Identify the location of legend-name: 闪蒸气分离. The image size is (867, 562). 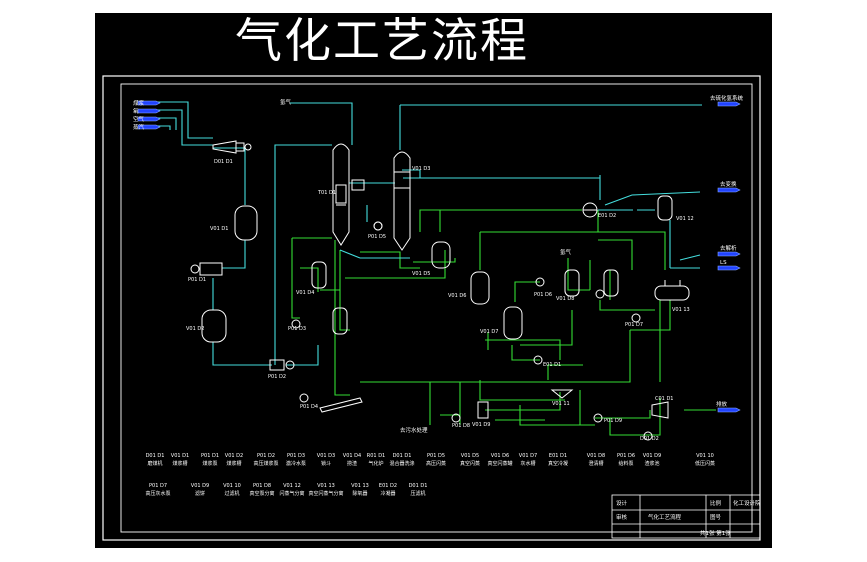
(291, 493).